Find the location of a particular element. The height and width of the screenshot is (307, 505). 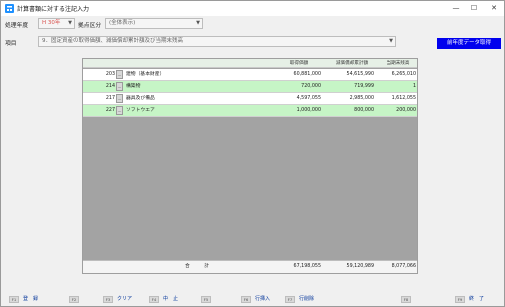

division-label: 拠点区分 is located at coordinates (90, 26).